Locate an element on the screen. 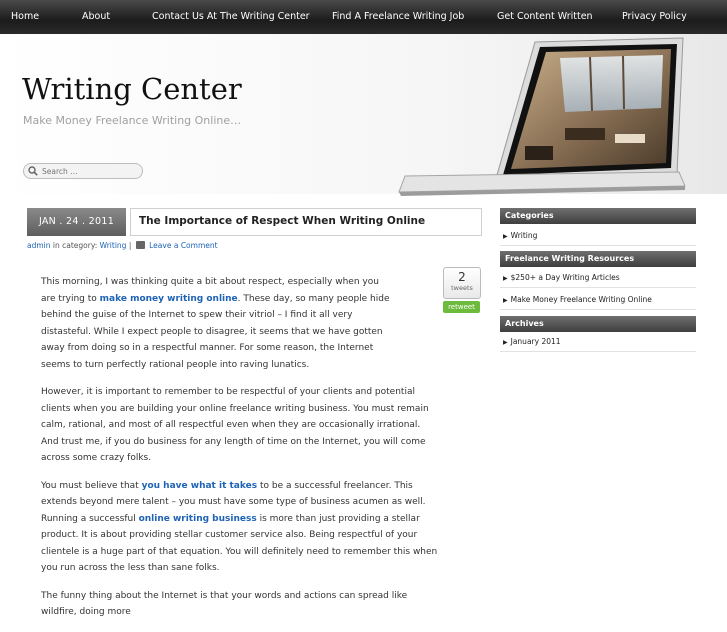 This screenshot has height=632, width=727. nav-get-content: Get Content Written is located at coordinates (545, 16).